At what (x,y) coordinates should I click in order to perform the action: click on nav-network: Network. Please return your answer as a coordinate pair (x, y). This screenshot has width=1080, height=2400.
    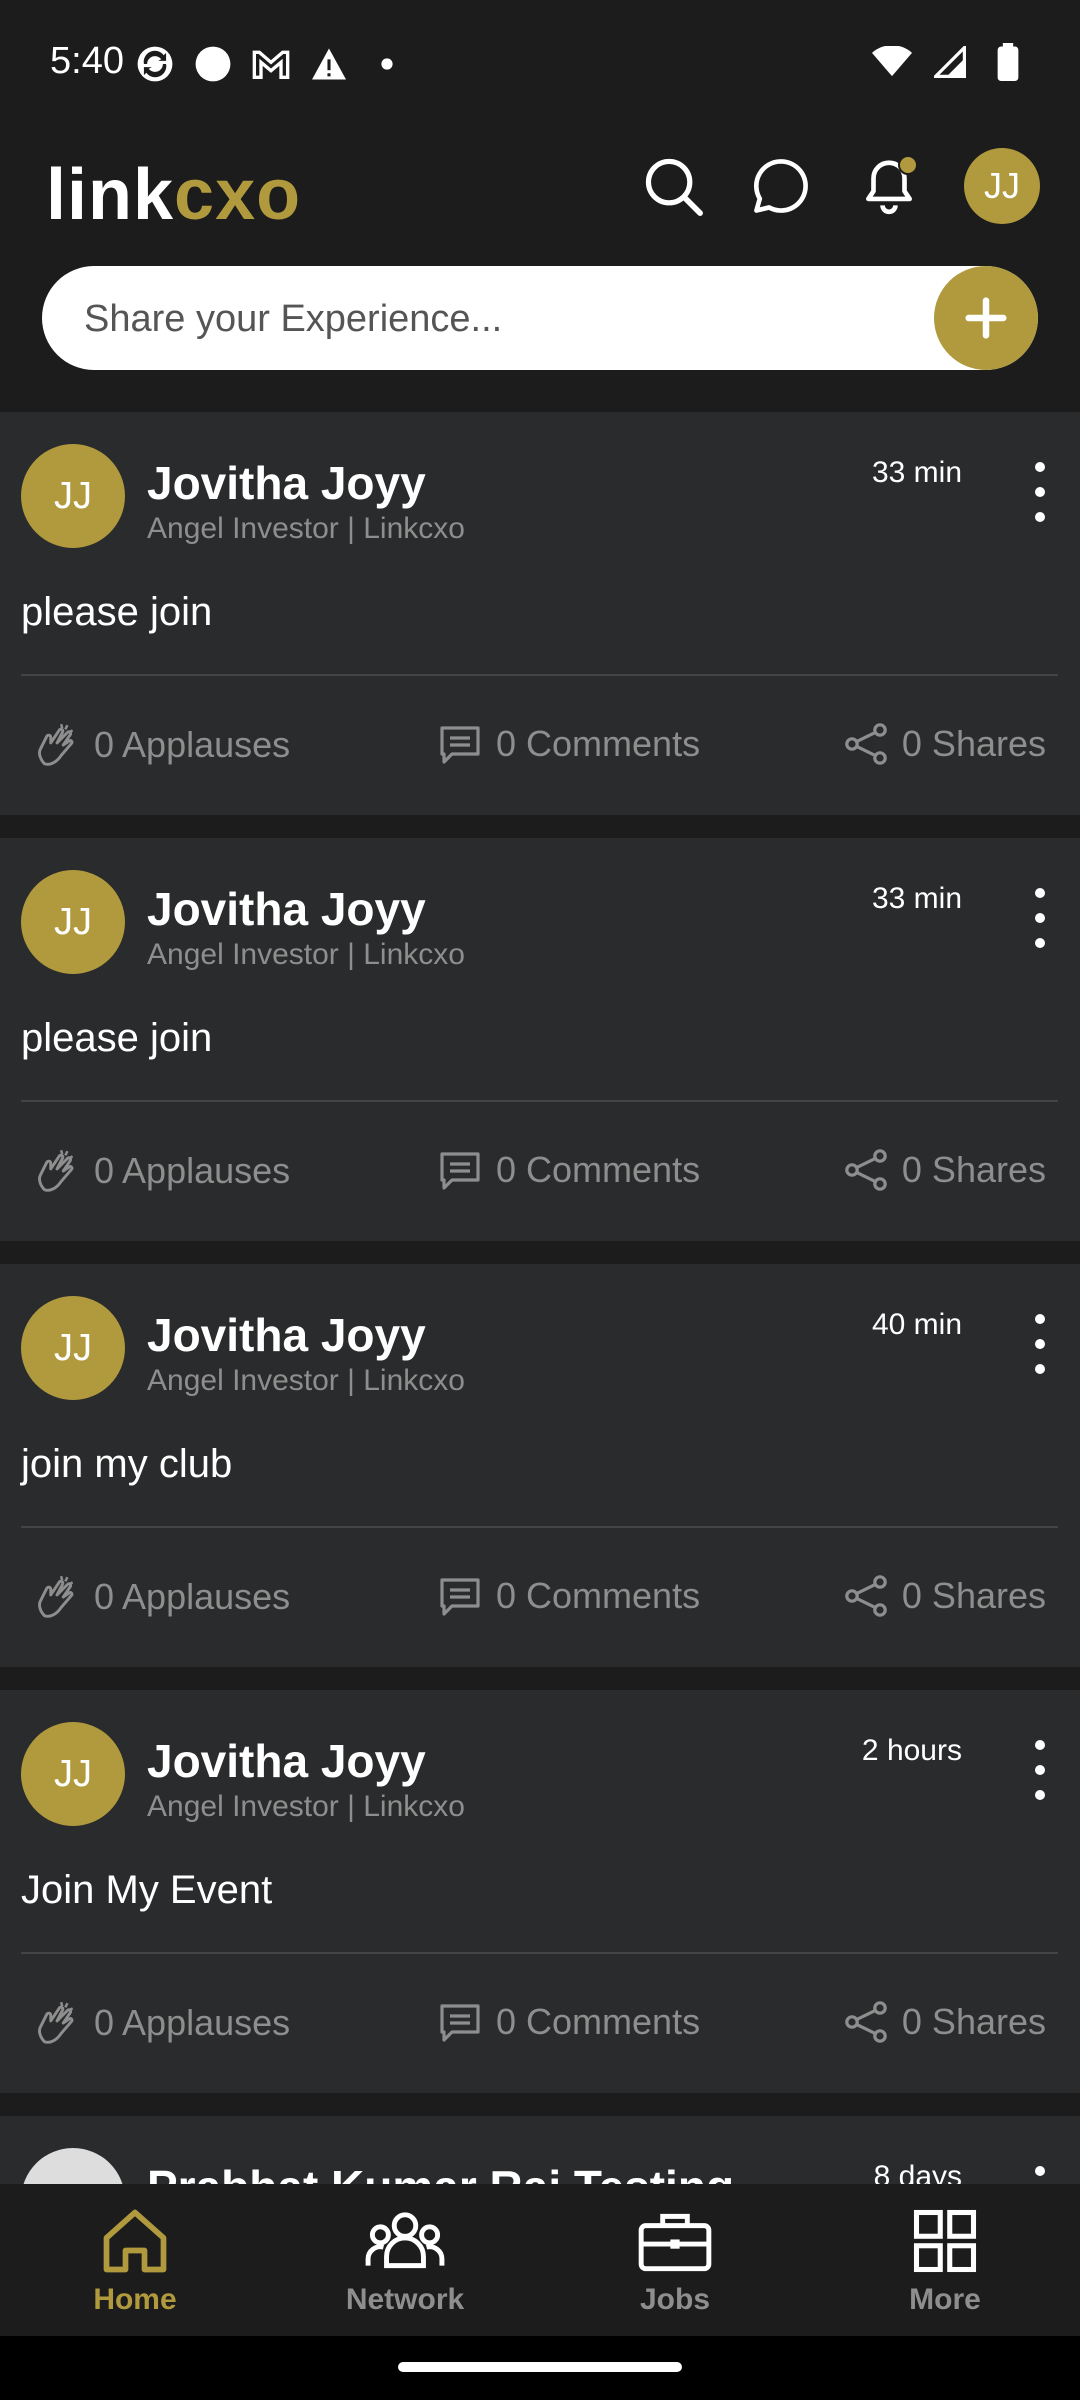
    Looking at the image, I should click on (405, 2260).